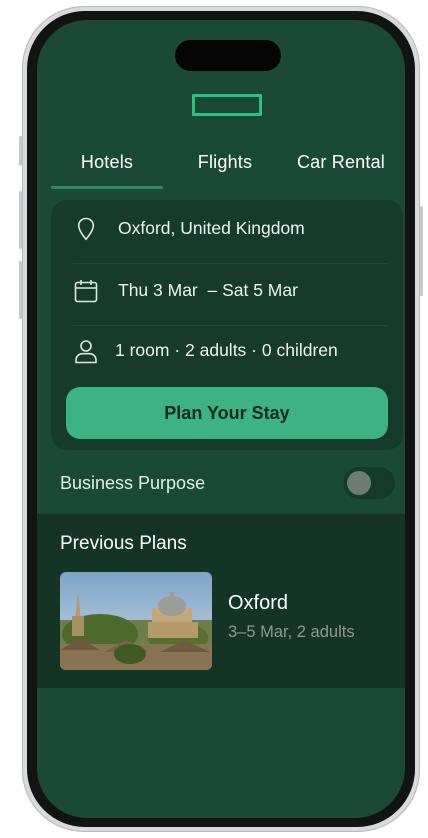 This screenshot has height=838, width=428. What do you see at coordinates (341, 162) in the screenshot?
I see `tab-car-rental: Car Rental` at bounding box center [341, 162].